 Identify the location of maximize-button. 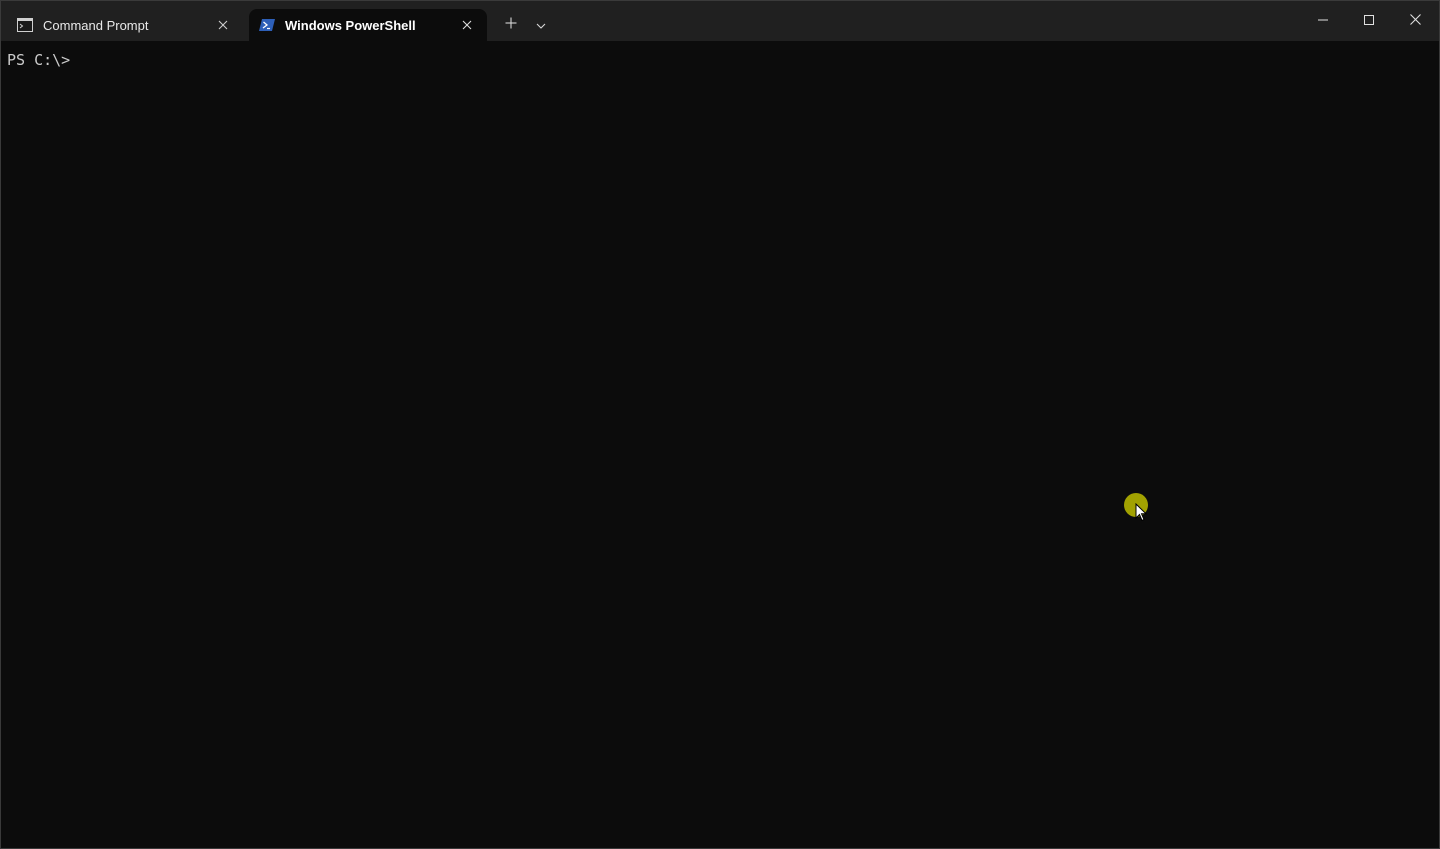
(1369, 21).